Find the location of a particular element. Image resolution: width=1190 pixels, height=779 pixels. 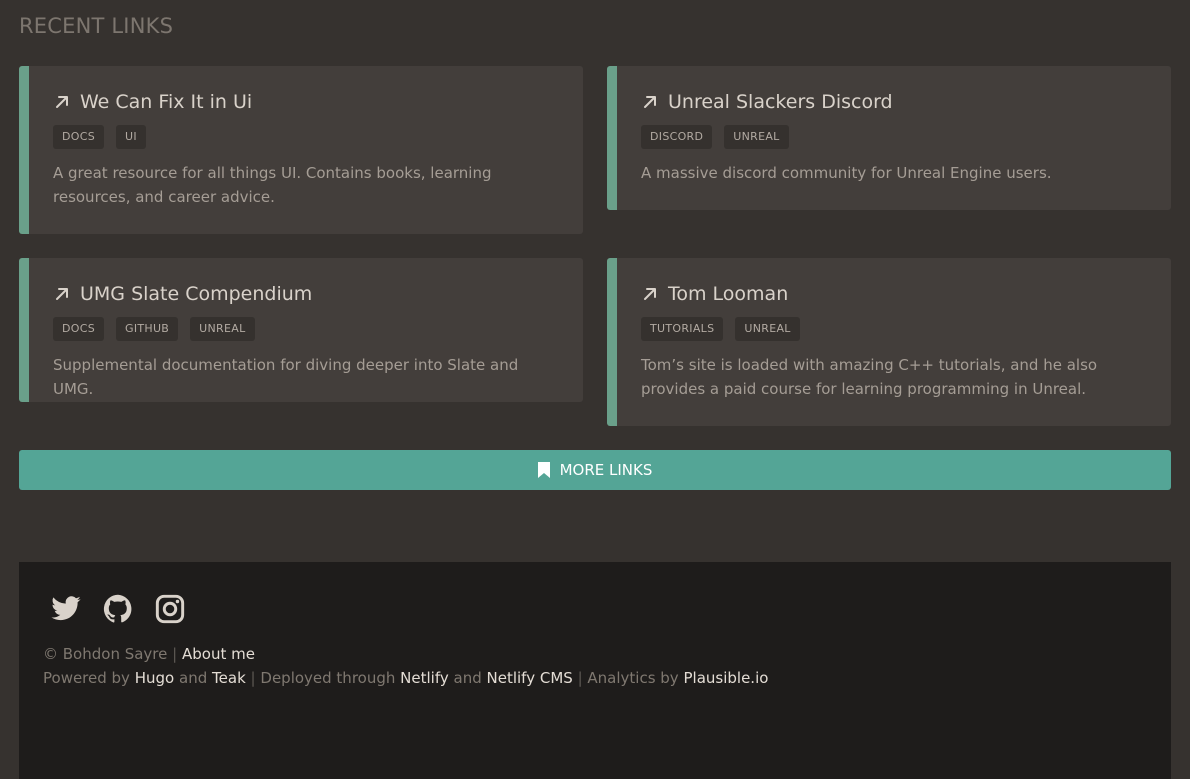

card-title: Unreal Slackers Discord is located at coordinates (894, 102).